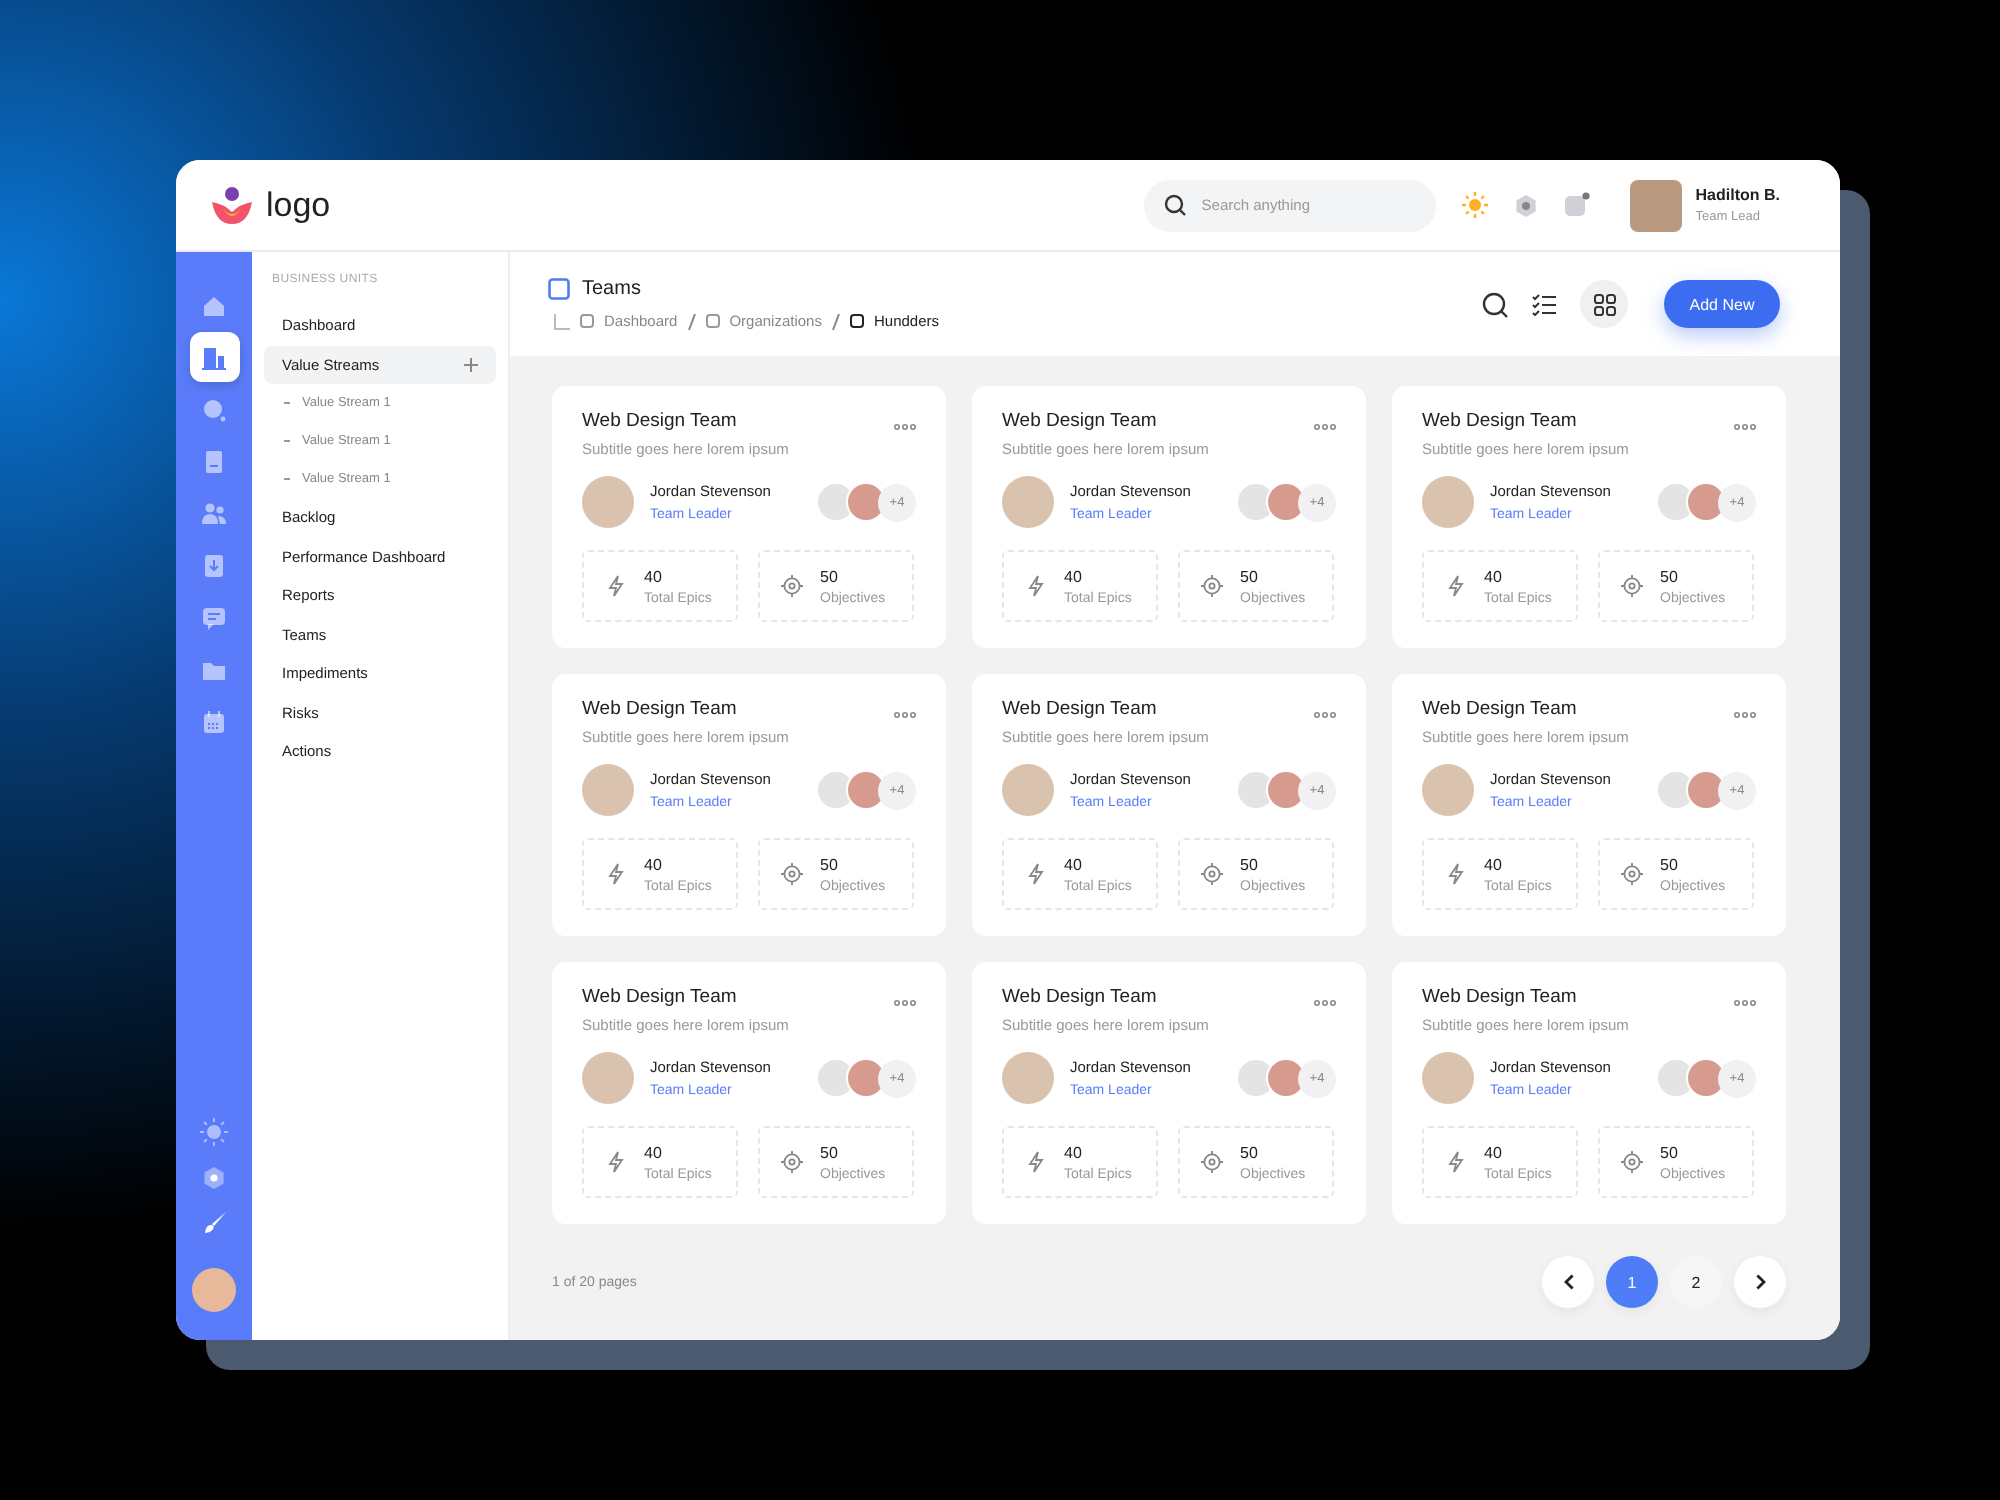 The width and height of the screenshot is (2000, 1500). Describe the element at coordinates (214, 1223) in the screenshot. I see `brush-icon` at that location.